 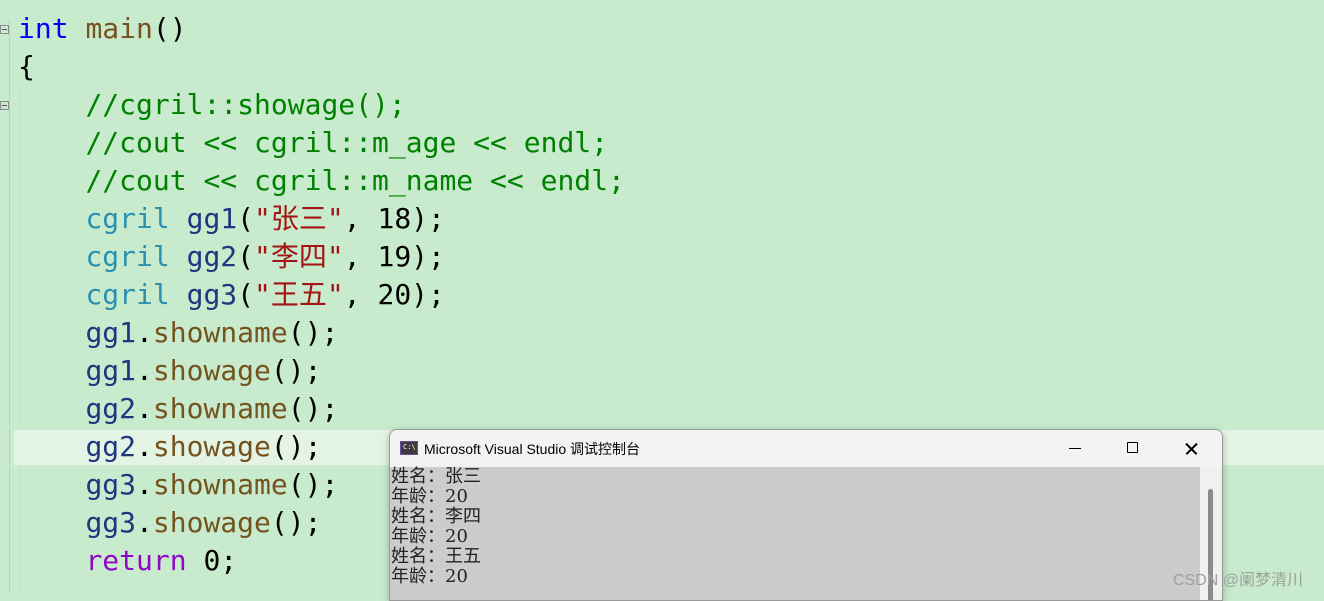 I want to click on collapse-function-icon, so click(x=4, y=29).